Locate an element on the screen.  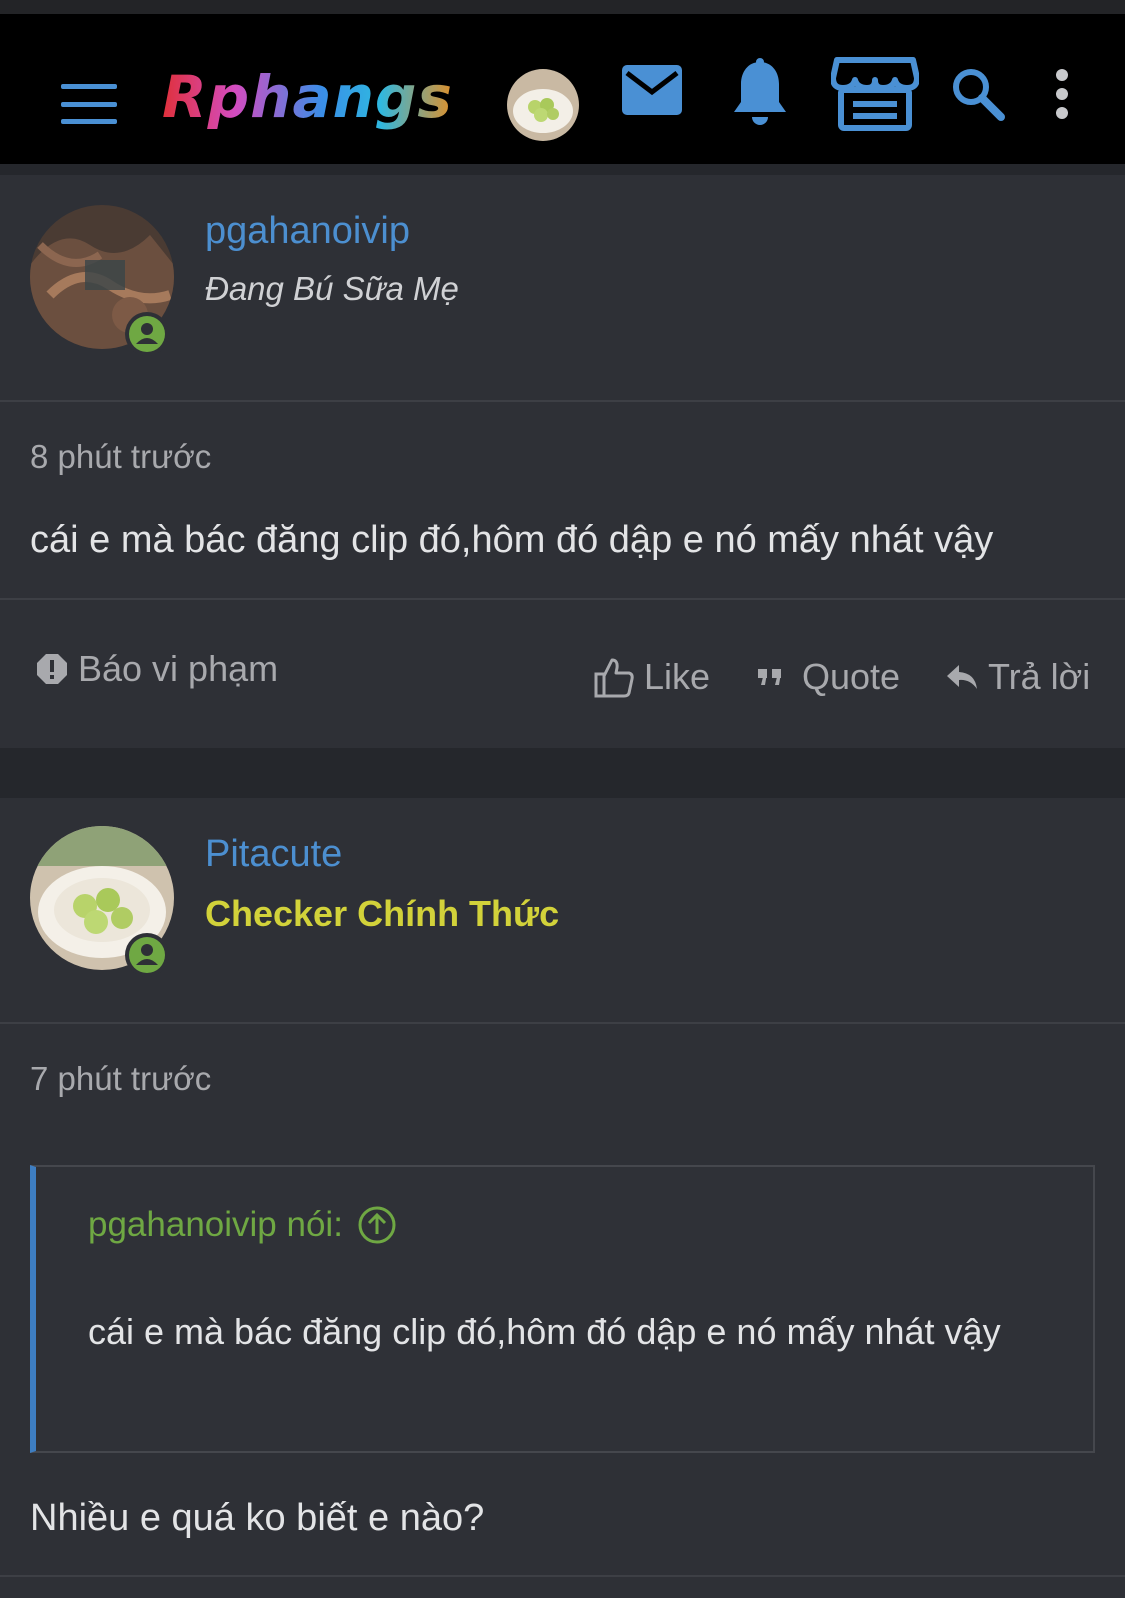
menu-icon is located at coordinates (89, 104).